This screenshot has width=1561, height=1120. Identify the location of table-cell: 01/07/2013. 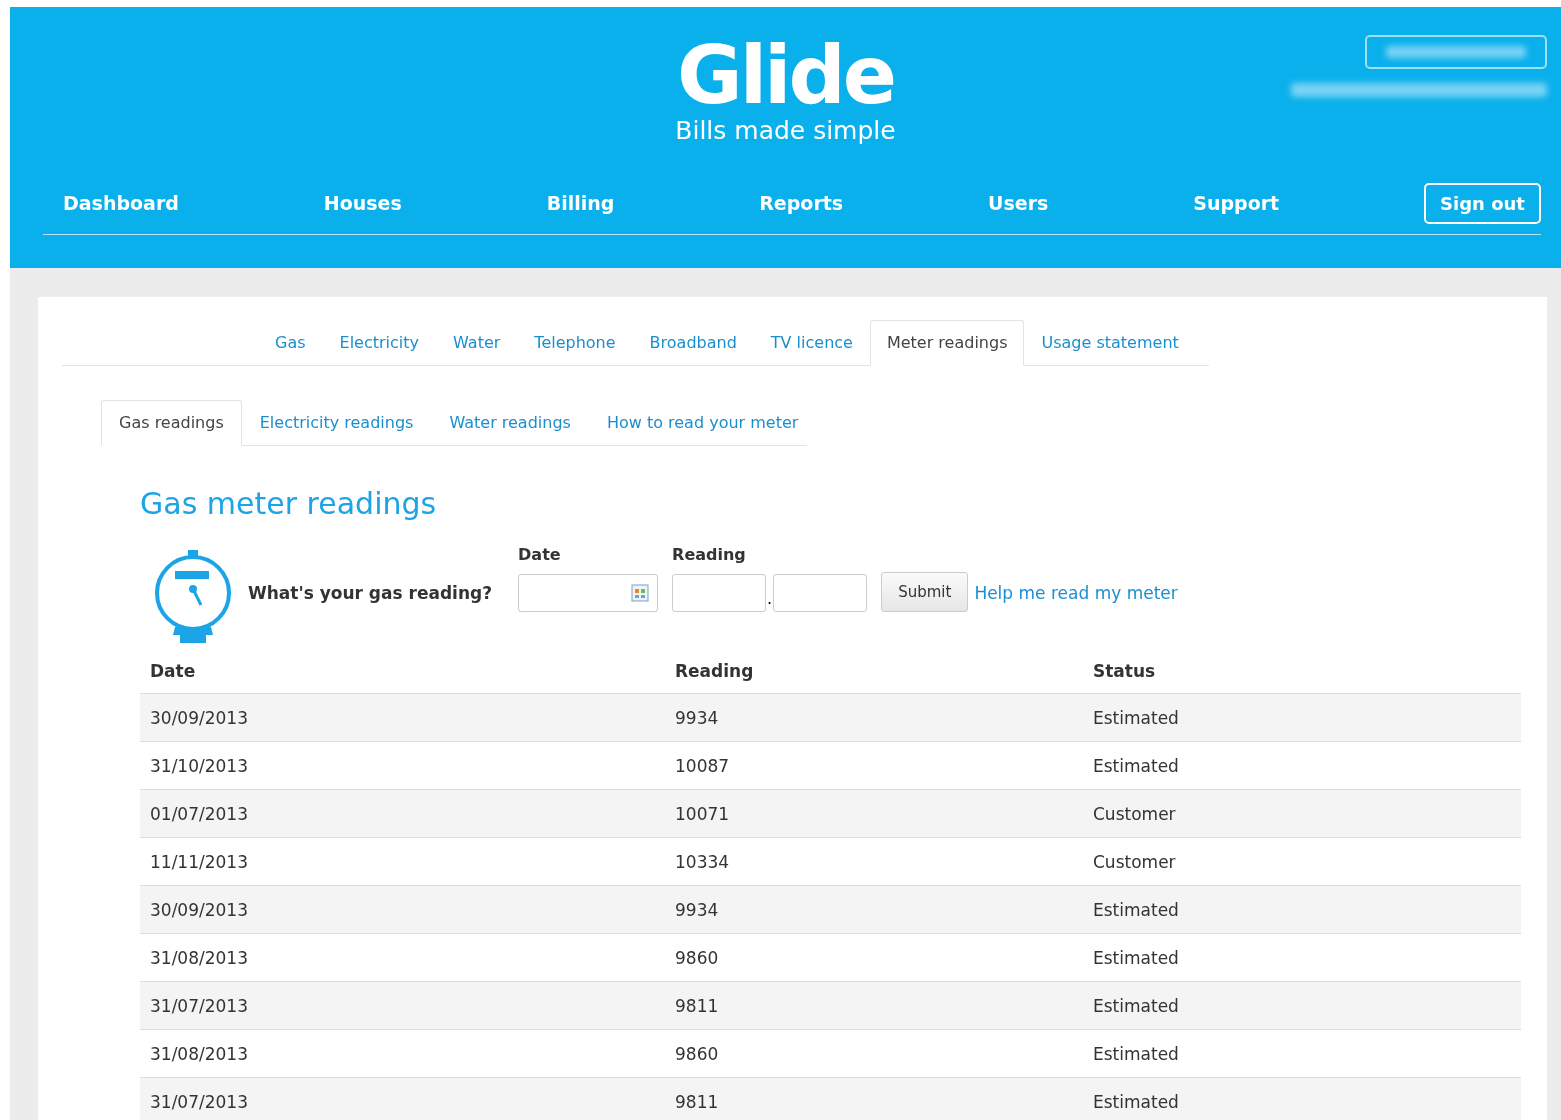
(199, 813).